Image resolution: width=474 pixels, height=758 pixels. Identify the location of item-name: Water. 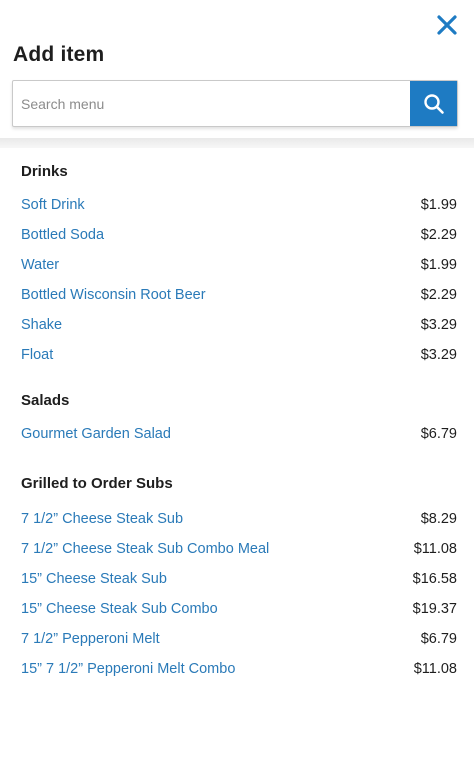
(40, 265).